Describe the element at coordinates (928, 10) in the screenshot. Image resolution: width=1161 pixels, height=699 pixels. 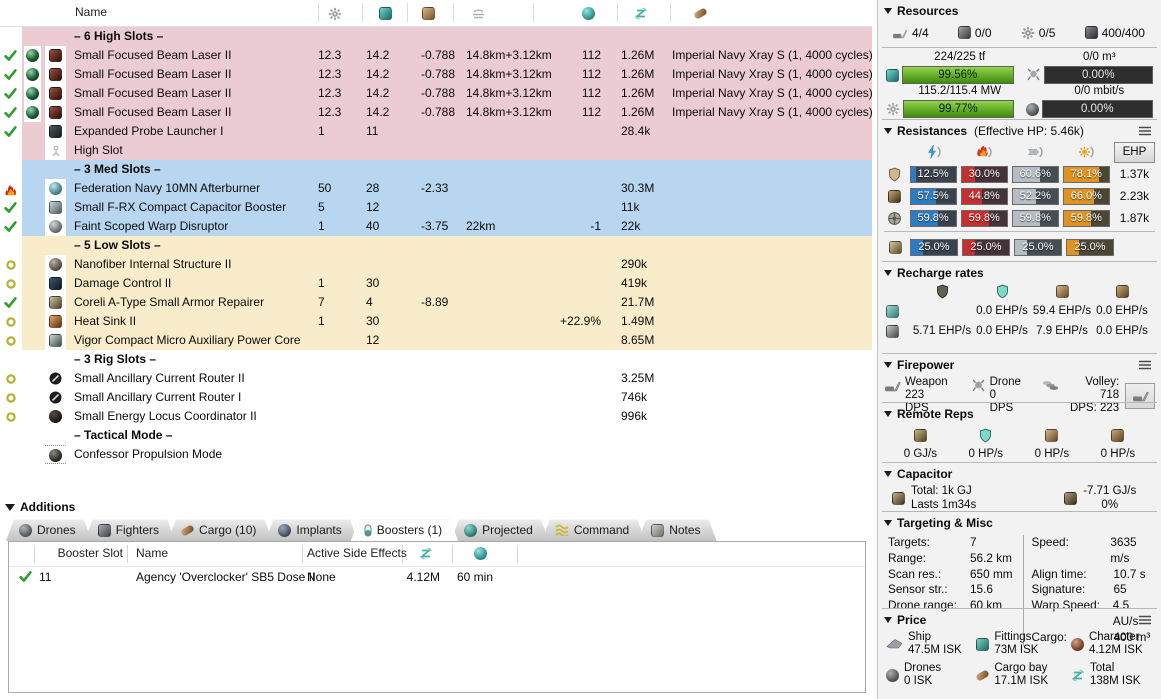
I see `section-title-label: Resources` at that location.